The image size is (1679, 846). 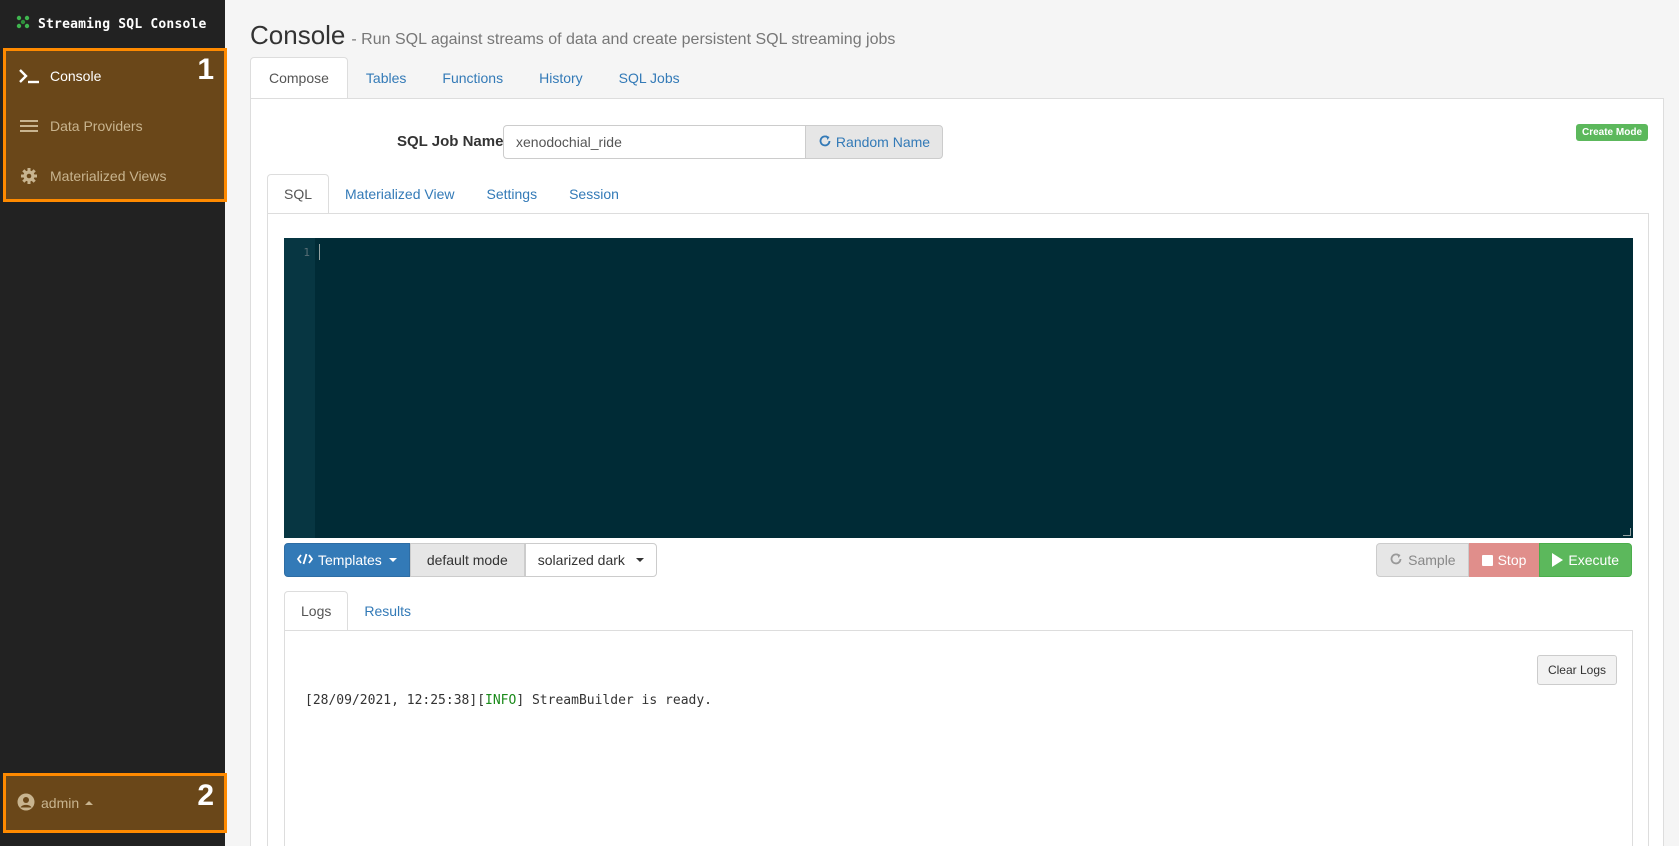 What do you see at coordinates (298, 194) in the screenshot?
I see `tab-sql: SQL` at bounding box center [298, 194].